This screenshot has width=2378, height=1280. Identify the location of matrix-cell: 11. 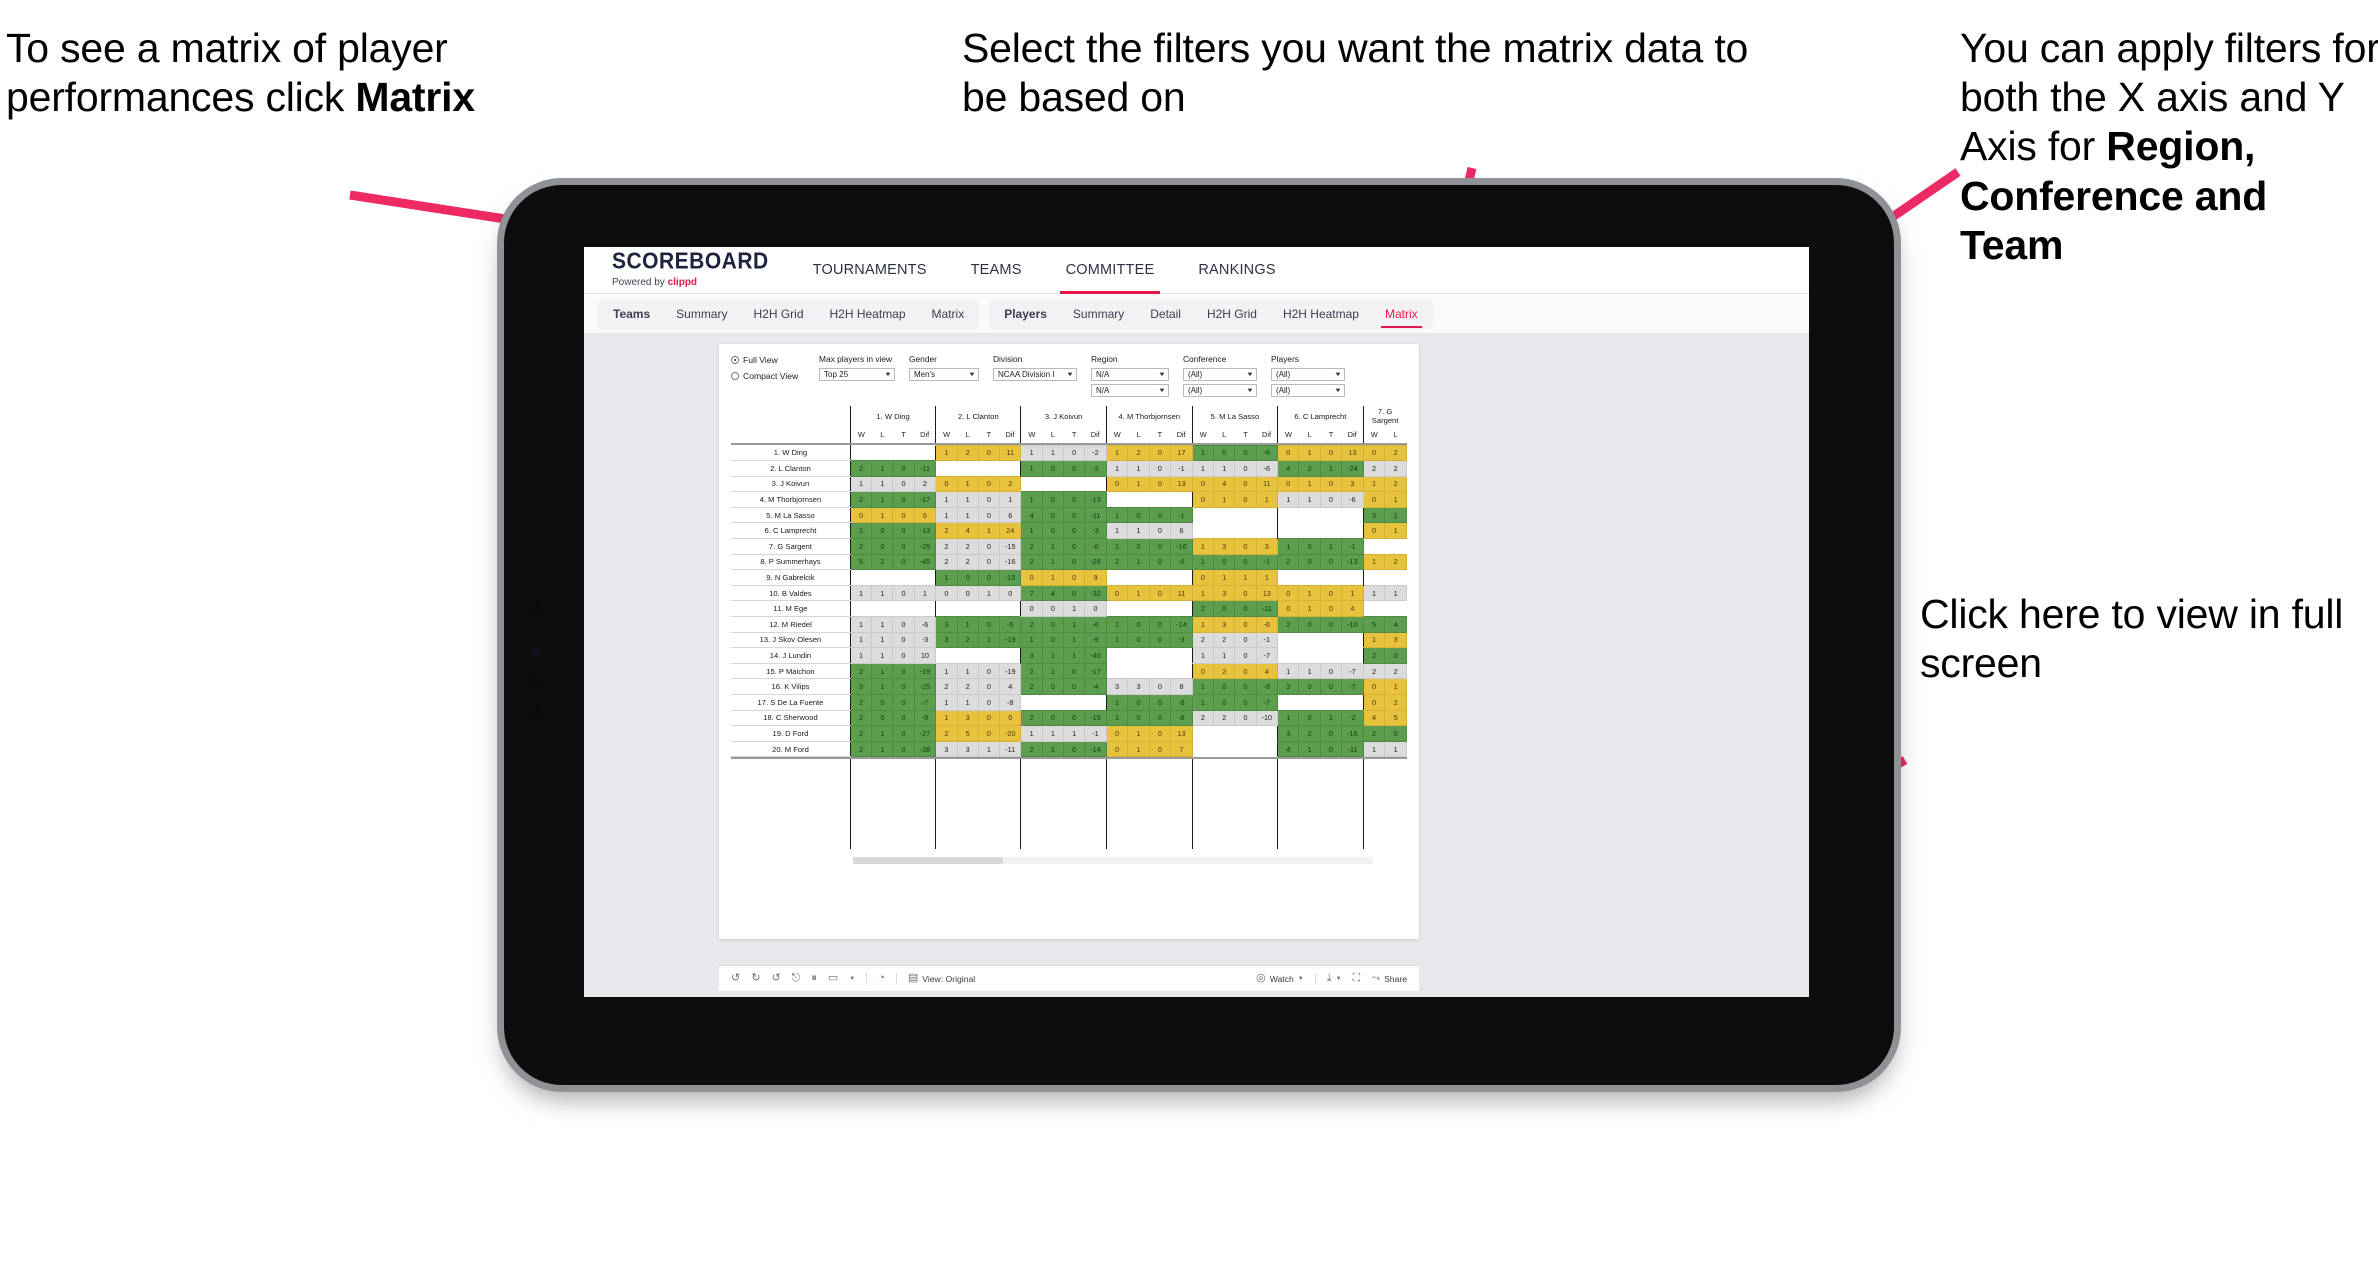
(1181, 593).